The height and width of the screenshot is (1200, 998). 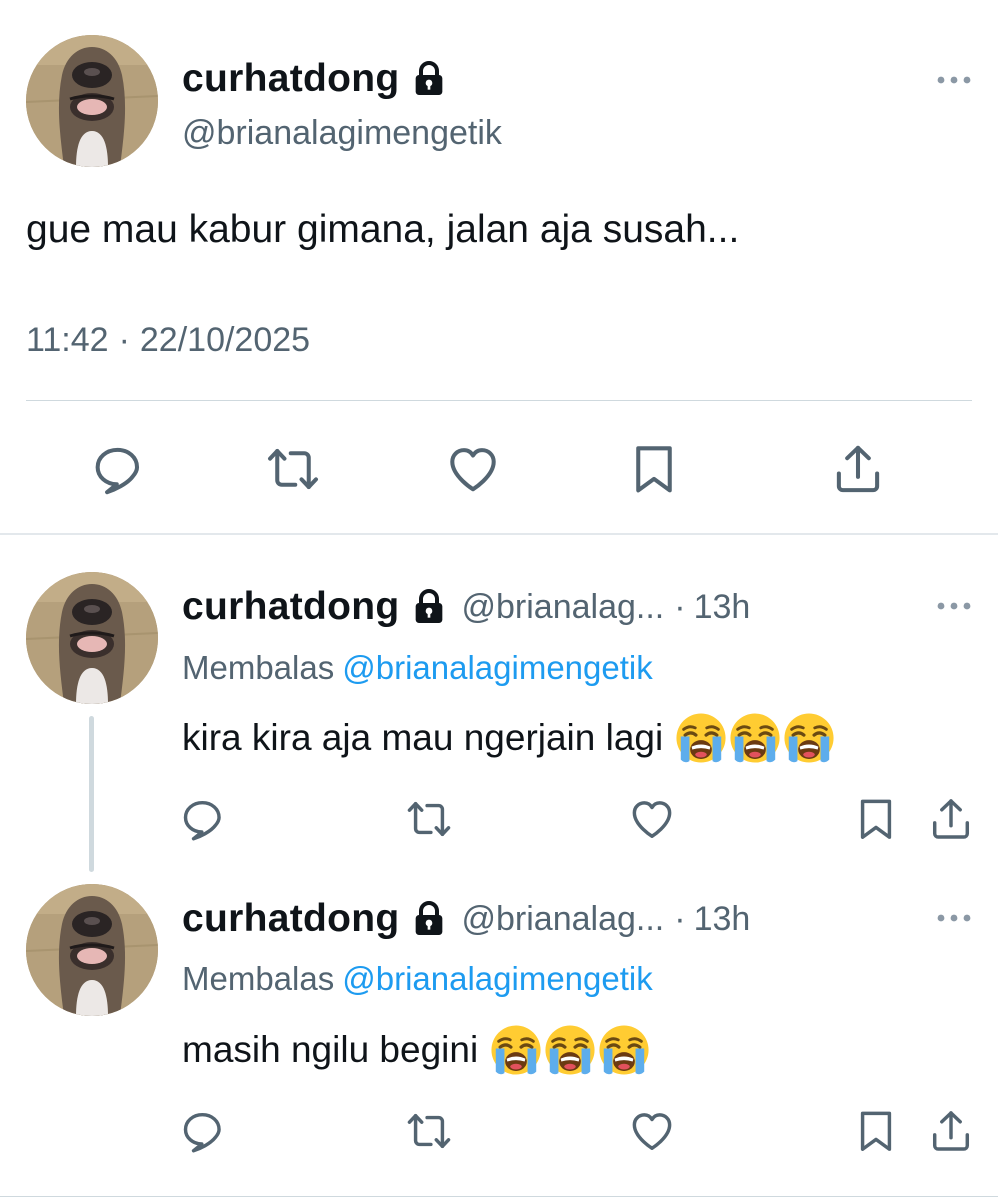 What do you see at coordinates (291, 78) in the screenshot?
I see `display-name-text: curhatdong` at bounding box center [291, 78].